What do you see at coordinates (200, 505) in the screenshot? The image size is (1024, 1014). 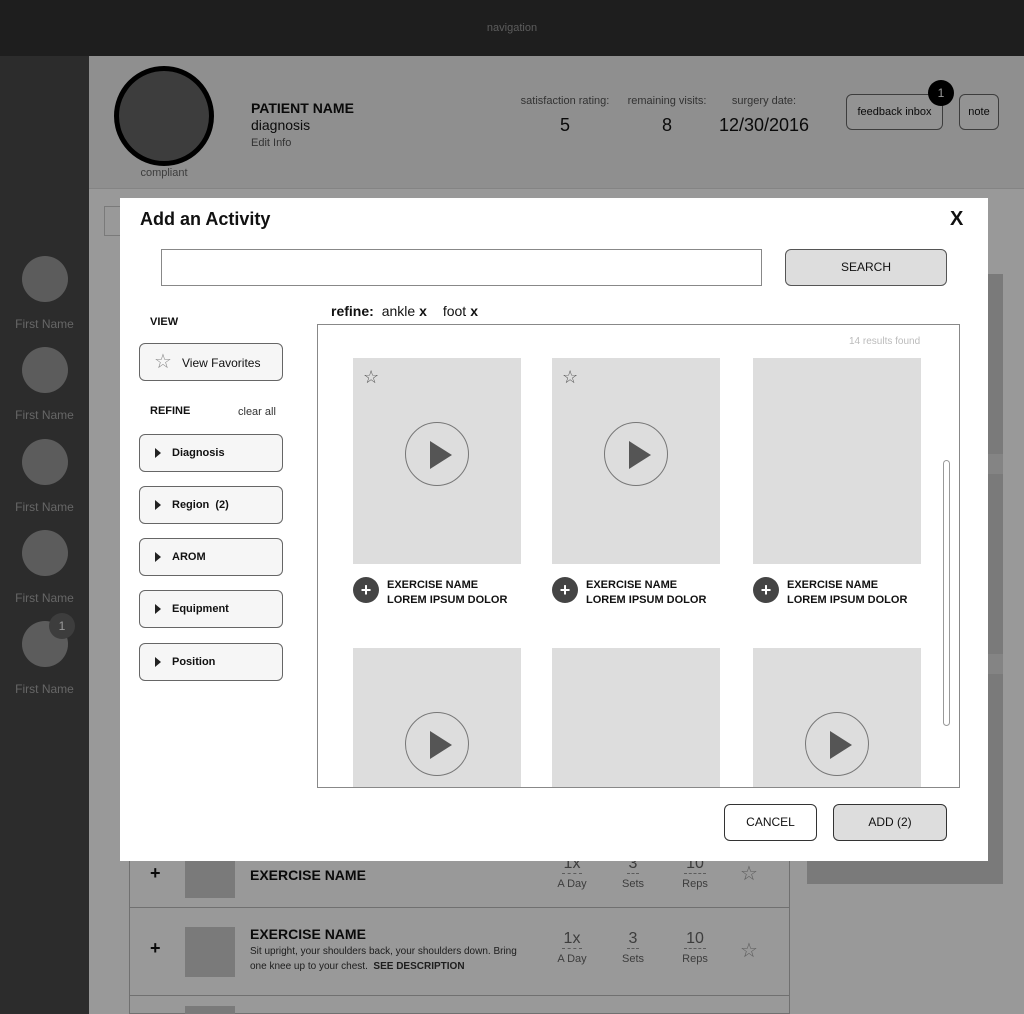 I see `facet-label: Region (2)` at bounding box center [200, 505].